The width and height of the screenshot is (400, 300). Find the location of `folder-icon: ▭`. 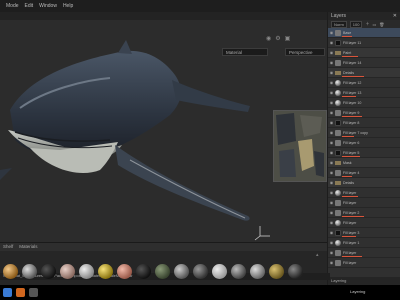

folder-icon: ▭ is located at coordinates (374, 24).